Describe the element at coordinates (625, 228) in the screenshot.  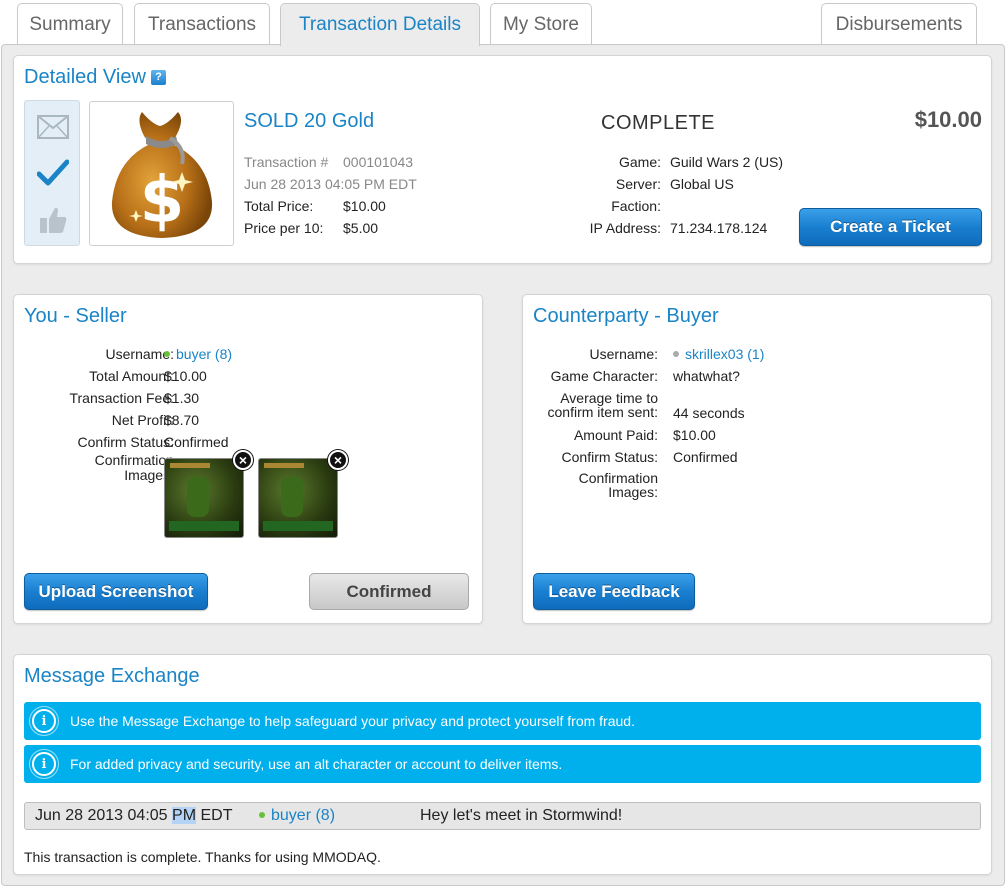
I see `ip-label: IP Address:` at that location.